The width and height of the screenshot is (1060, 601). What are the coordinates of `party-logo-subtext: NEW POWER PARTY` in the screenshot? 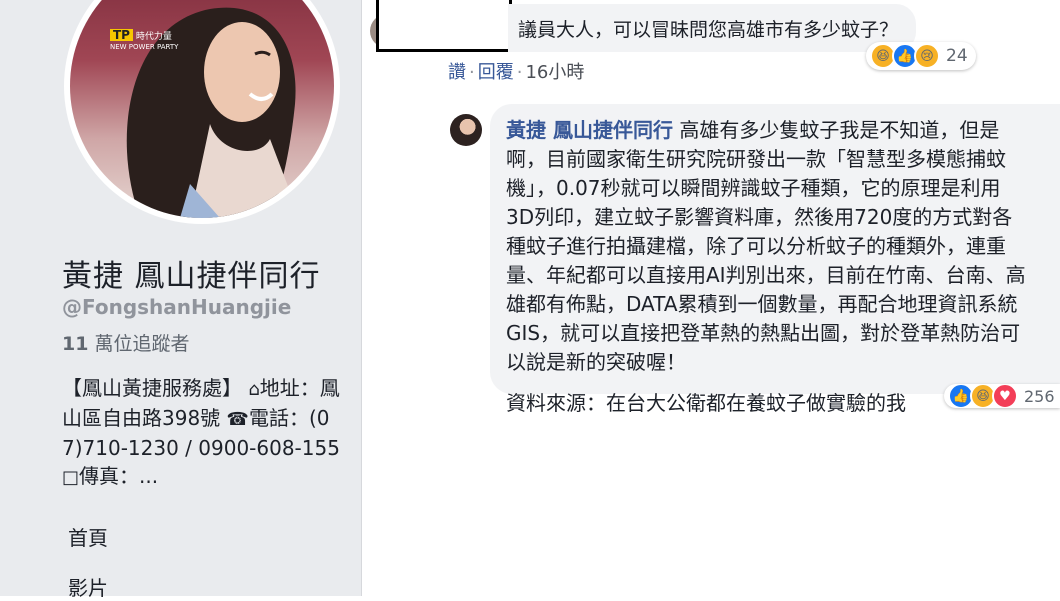 It's located at (144, 47).